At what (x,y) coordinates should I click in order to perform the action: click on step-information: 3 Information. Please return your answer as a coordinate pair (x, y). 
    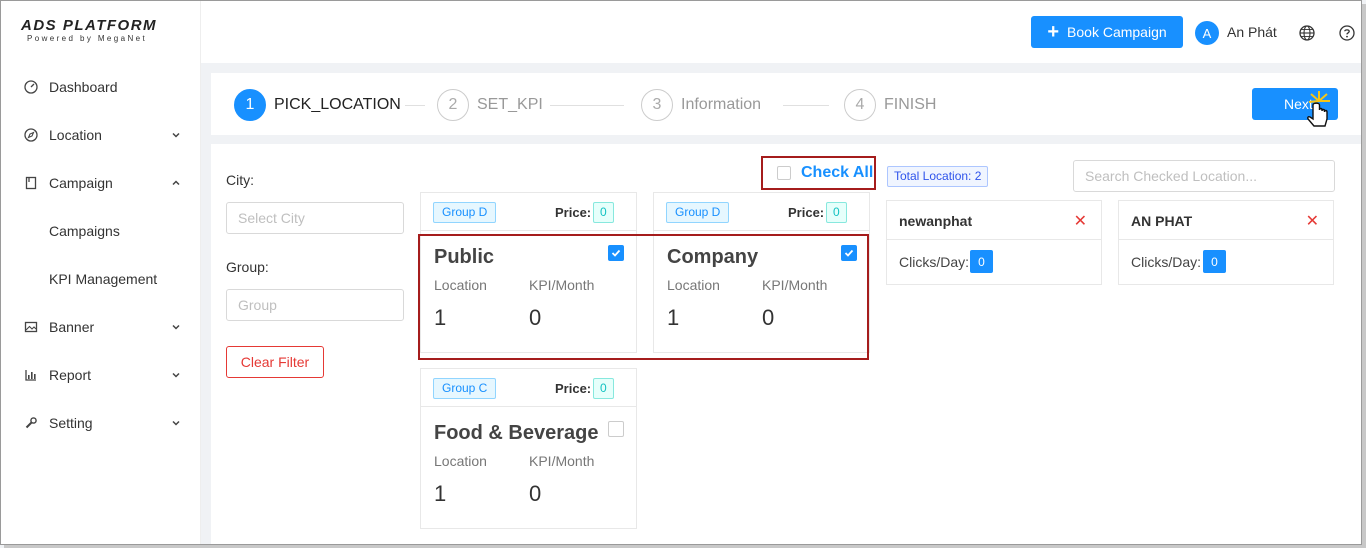
    Looking at the image, I should click on (701, 105).